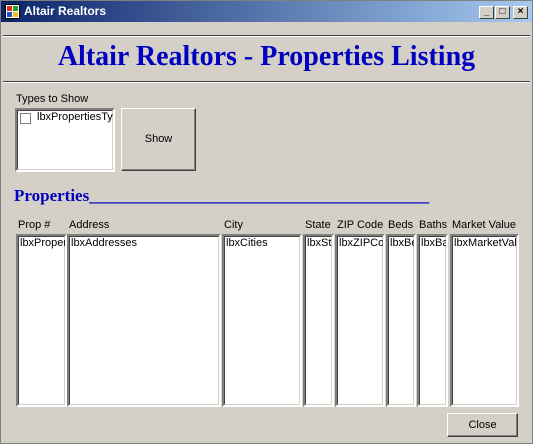 This screenshot has height=444, width=533. What do you see at coordinates (266, 56) in the screenshot?
I see `page-title: Altair Realtors - Properties Listing` at bounding box center [266, 56].